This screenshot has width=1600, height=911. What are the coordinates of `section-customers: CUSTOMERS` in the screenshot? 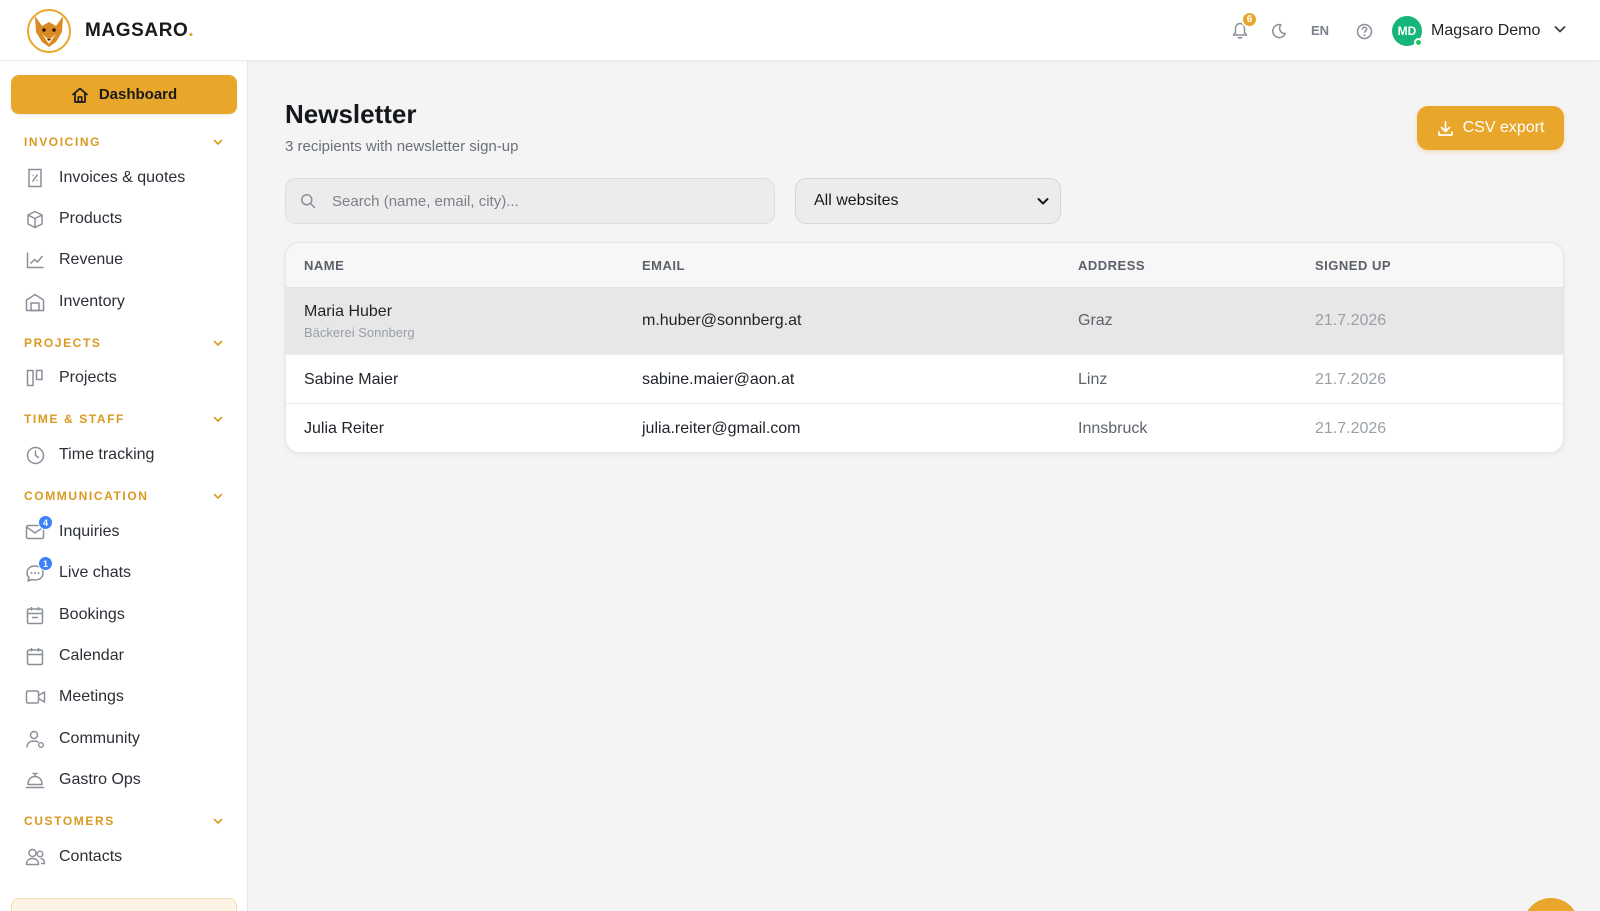 It's located at (124, 821).